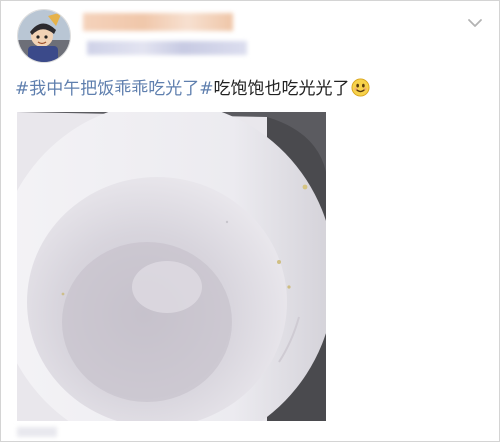 This screenshot has height=442, width=500. I want to click on footer-blurred, so click(37, 432).